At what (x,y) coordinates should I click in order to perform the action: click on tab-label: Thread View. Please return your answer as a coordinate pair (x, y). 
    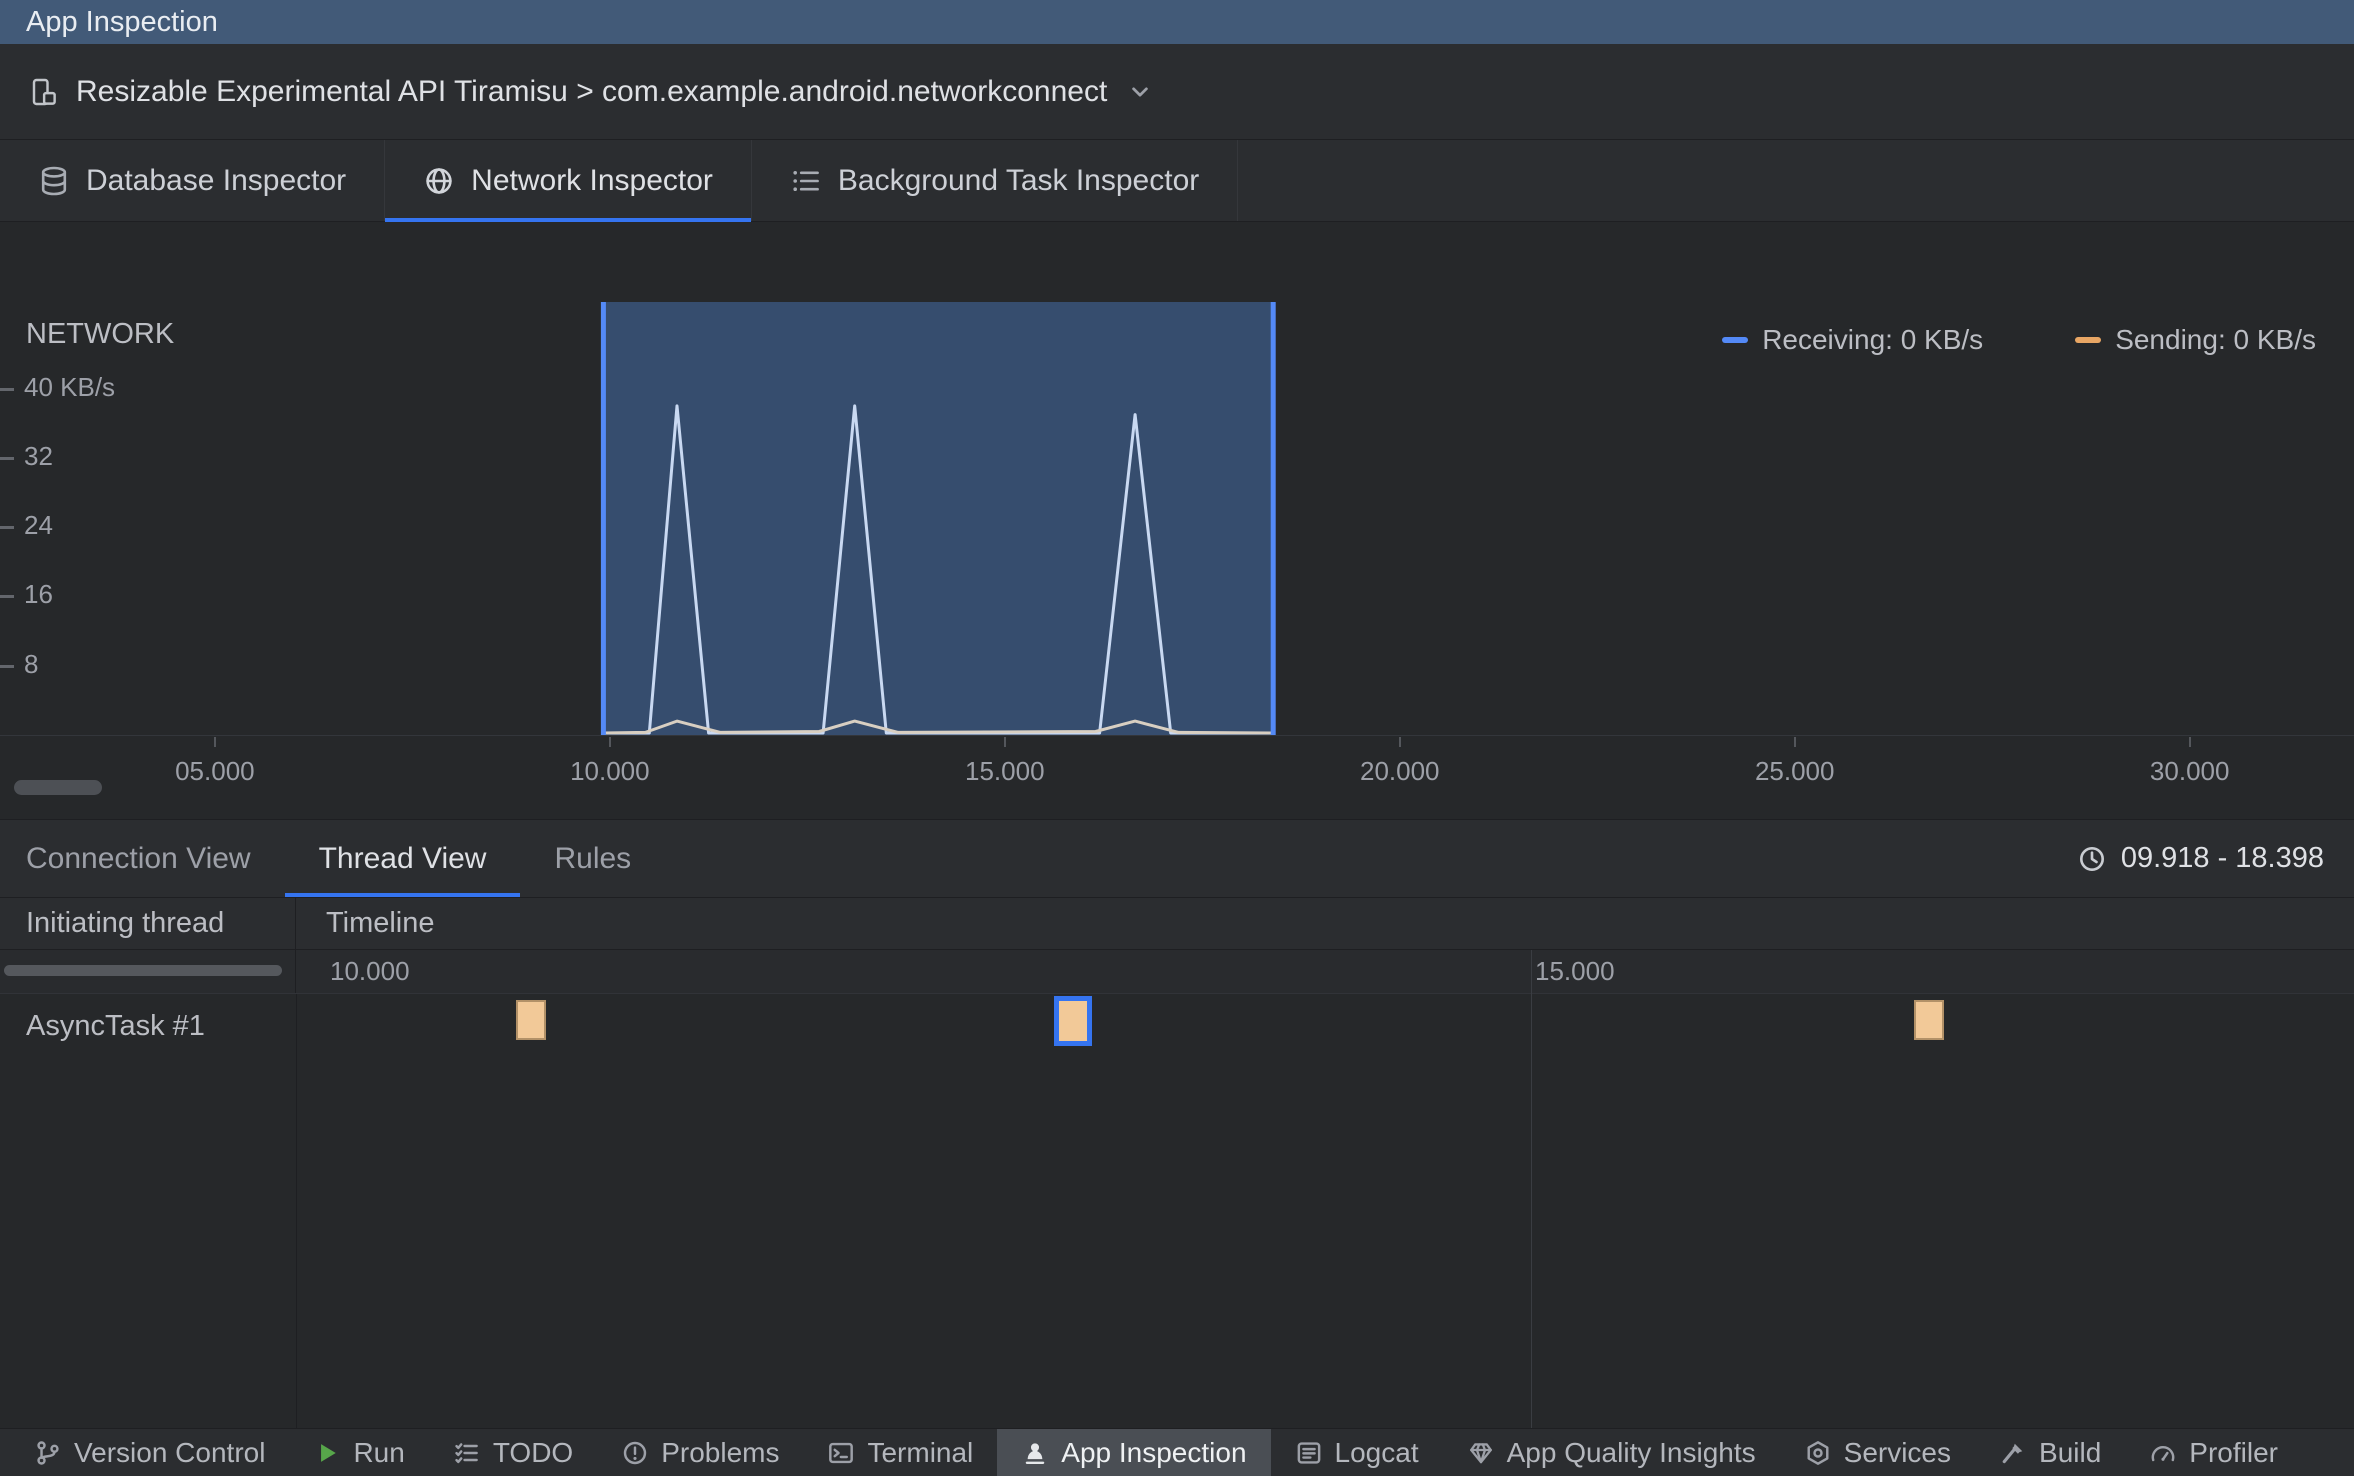
    Looking at the image, I should click on (402, 858).